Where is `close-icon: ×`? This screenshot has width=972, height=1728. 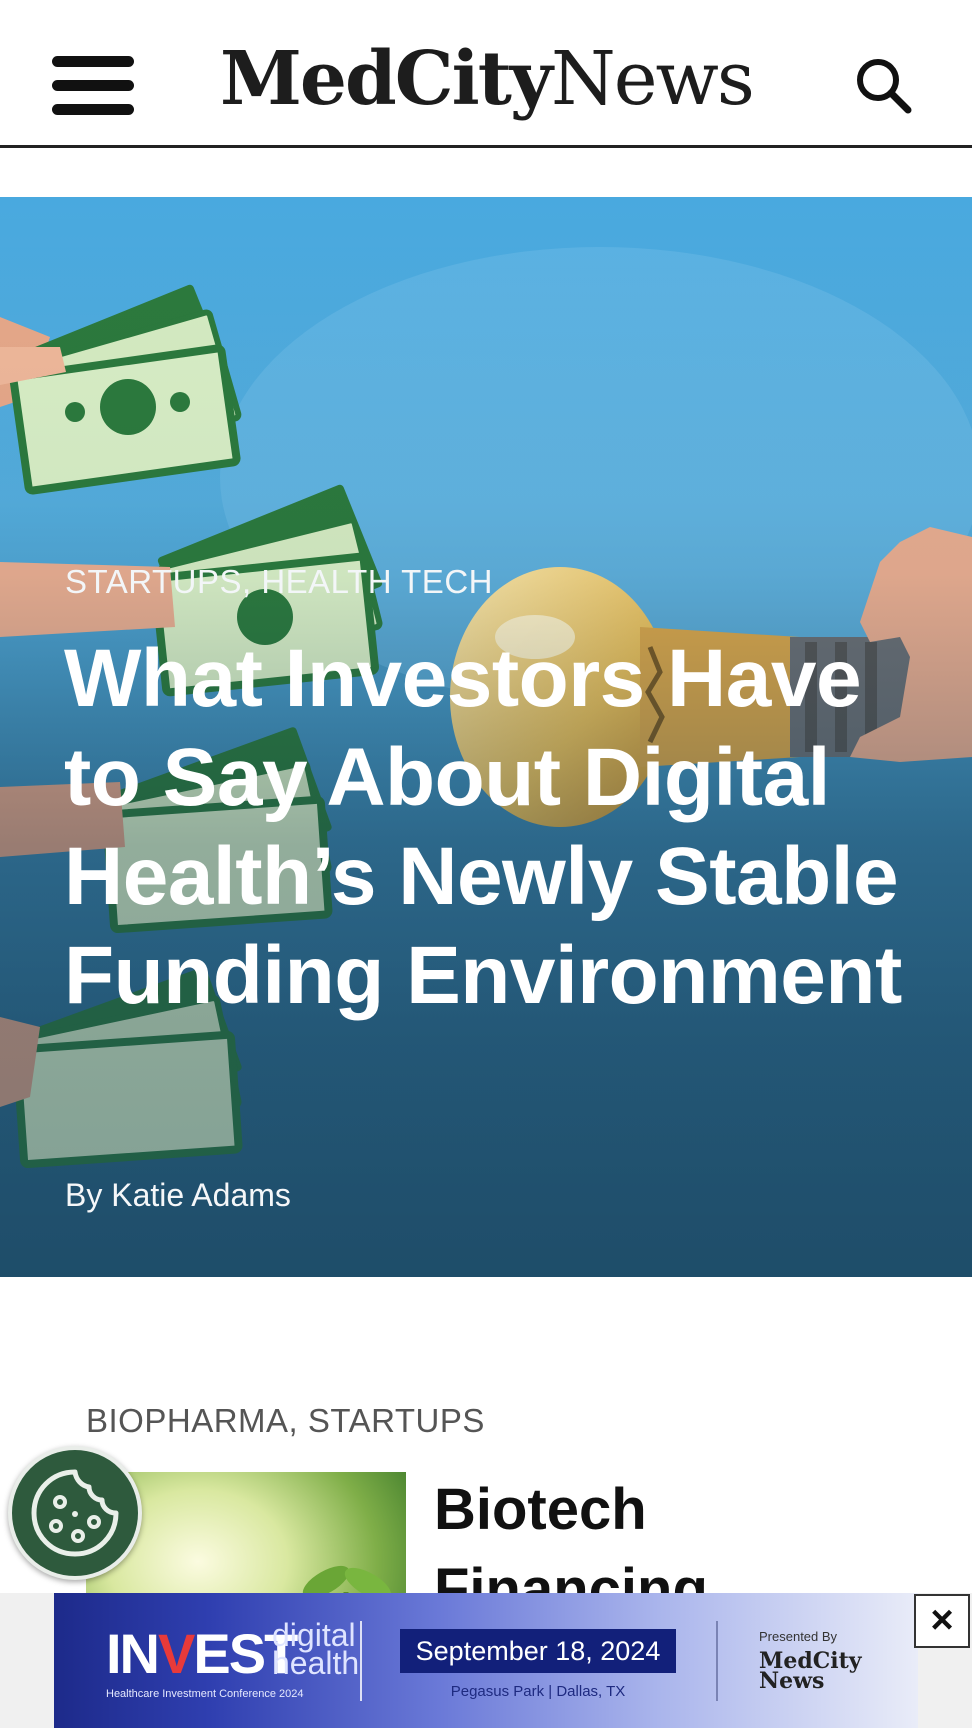 close-icon: × is located at coordinates (942, 1621).